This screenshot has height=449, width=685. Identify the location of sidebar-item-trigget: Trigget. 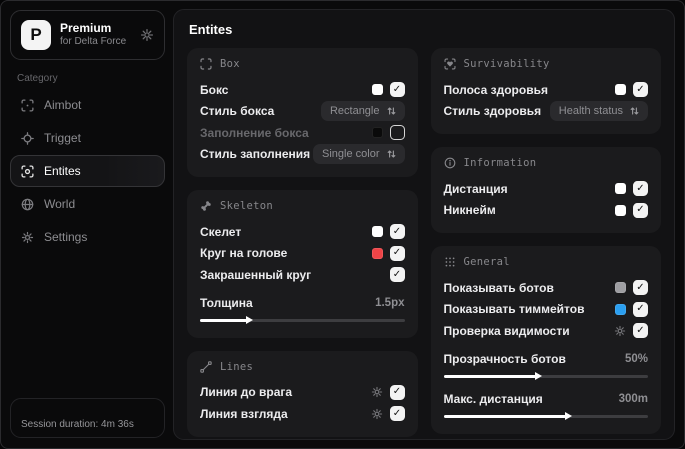
(87, 138).